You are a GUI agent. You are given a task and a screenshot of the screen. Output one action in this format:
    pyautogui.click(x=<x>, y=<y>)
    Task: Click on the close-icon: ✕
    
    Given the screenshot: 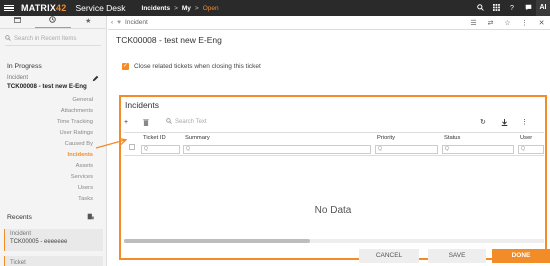 What is the action you would take?
    pyautogui.click(x=541, y=23)
    